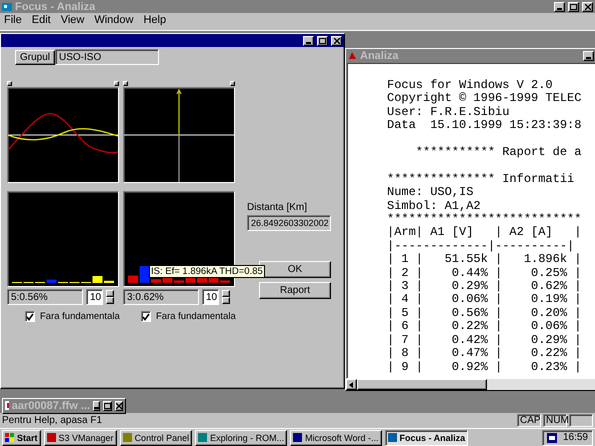 Image resolution: width=595 pixels, height=446 pixels. I want to click on distance-label: Distanta [Km], so click(277, 207).